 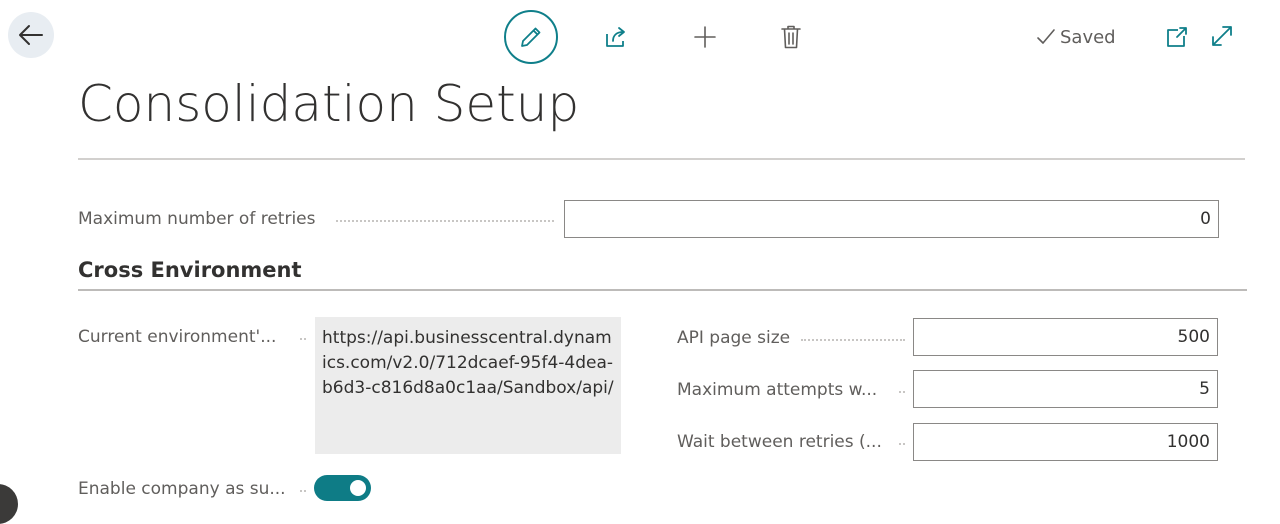 What do you see at coordinates (1065, 389) in the screenshot?
I see `max-attempts-input` at bounding box center [1065, 389].